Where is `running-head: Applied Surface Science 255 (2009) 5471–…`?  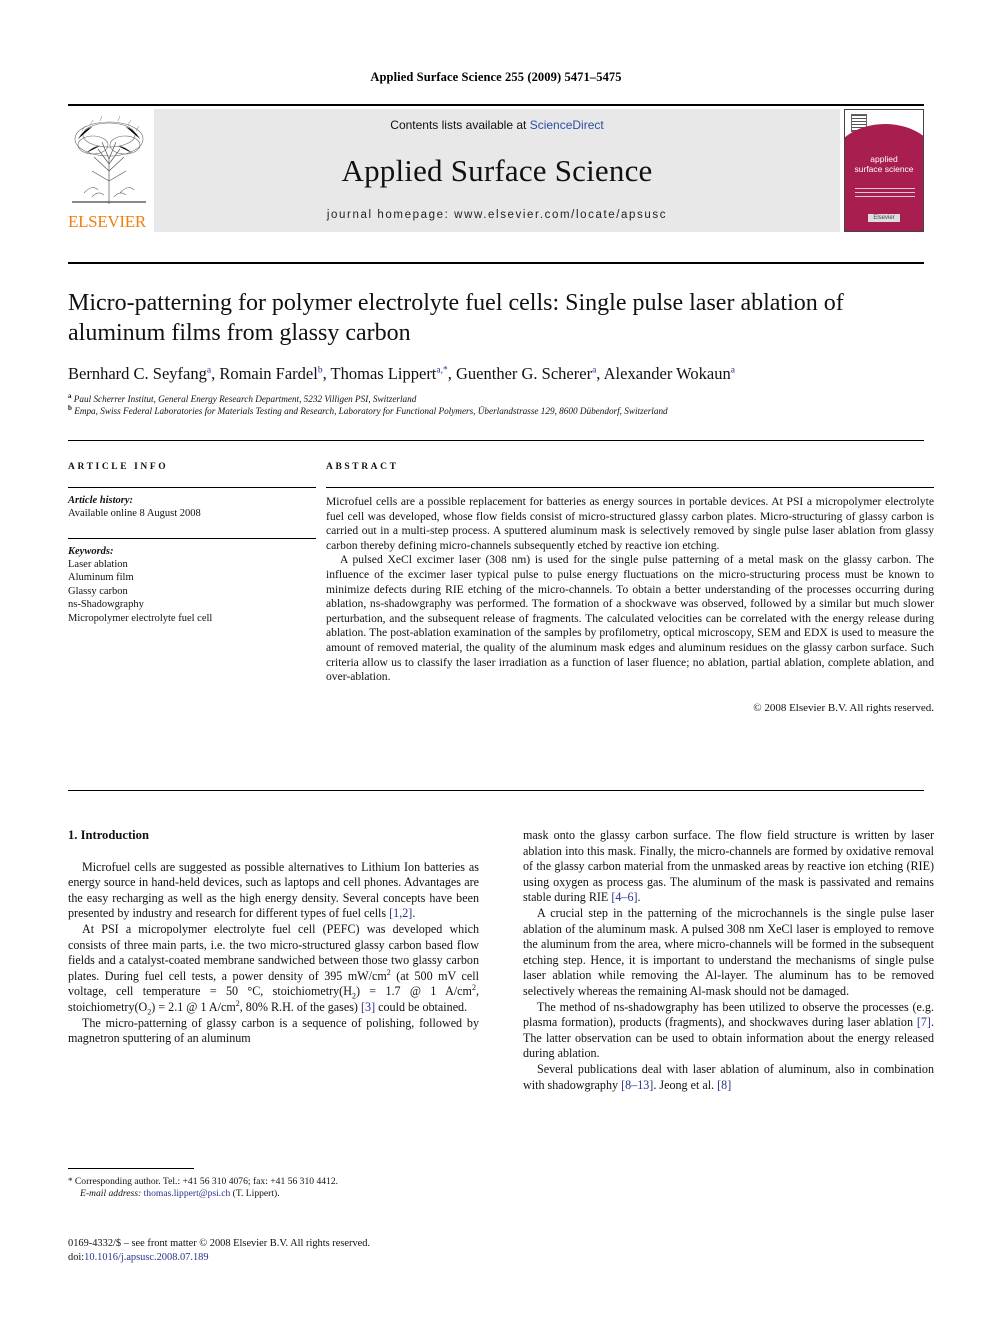 running-head: Applied Surface Science 255 (2009) 5471–… is located at coordinates (496, 77).